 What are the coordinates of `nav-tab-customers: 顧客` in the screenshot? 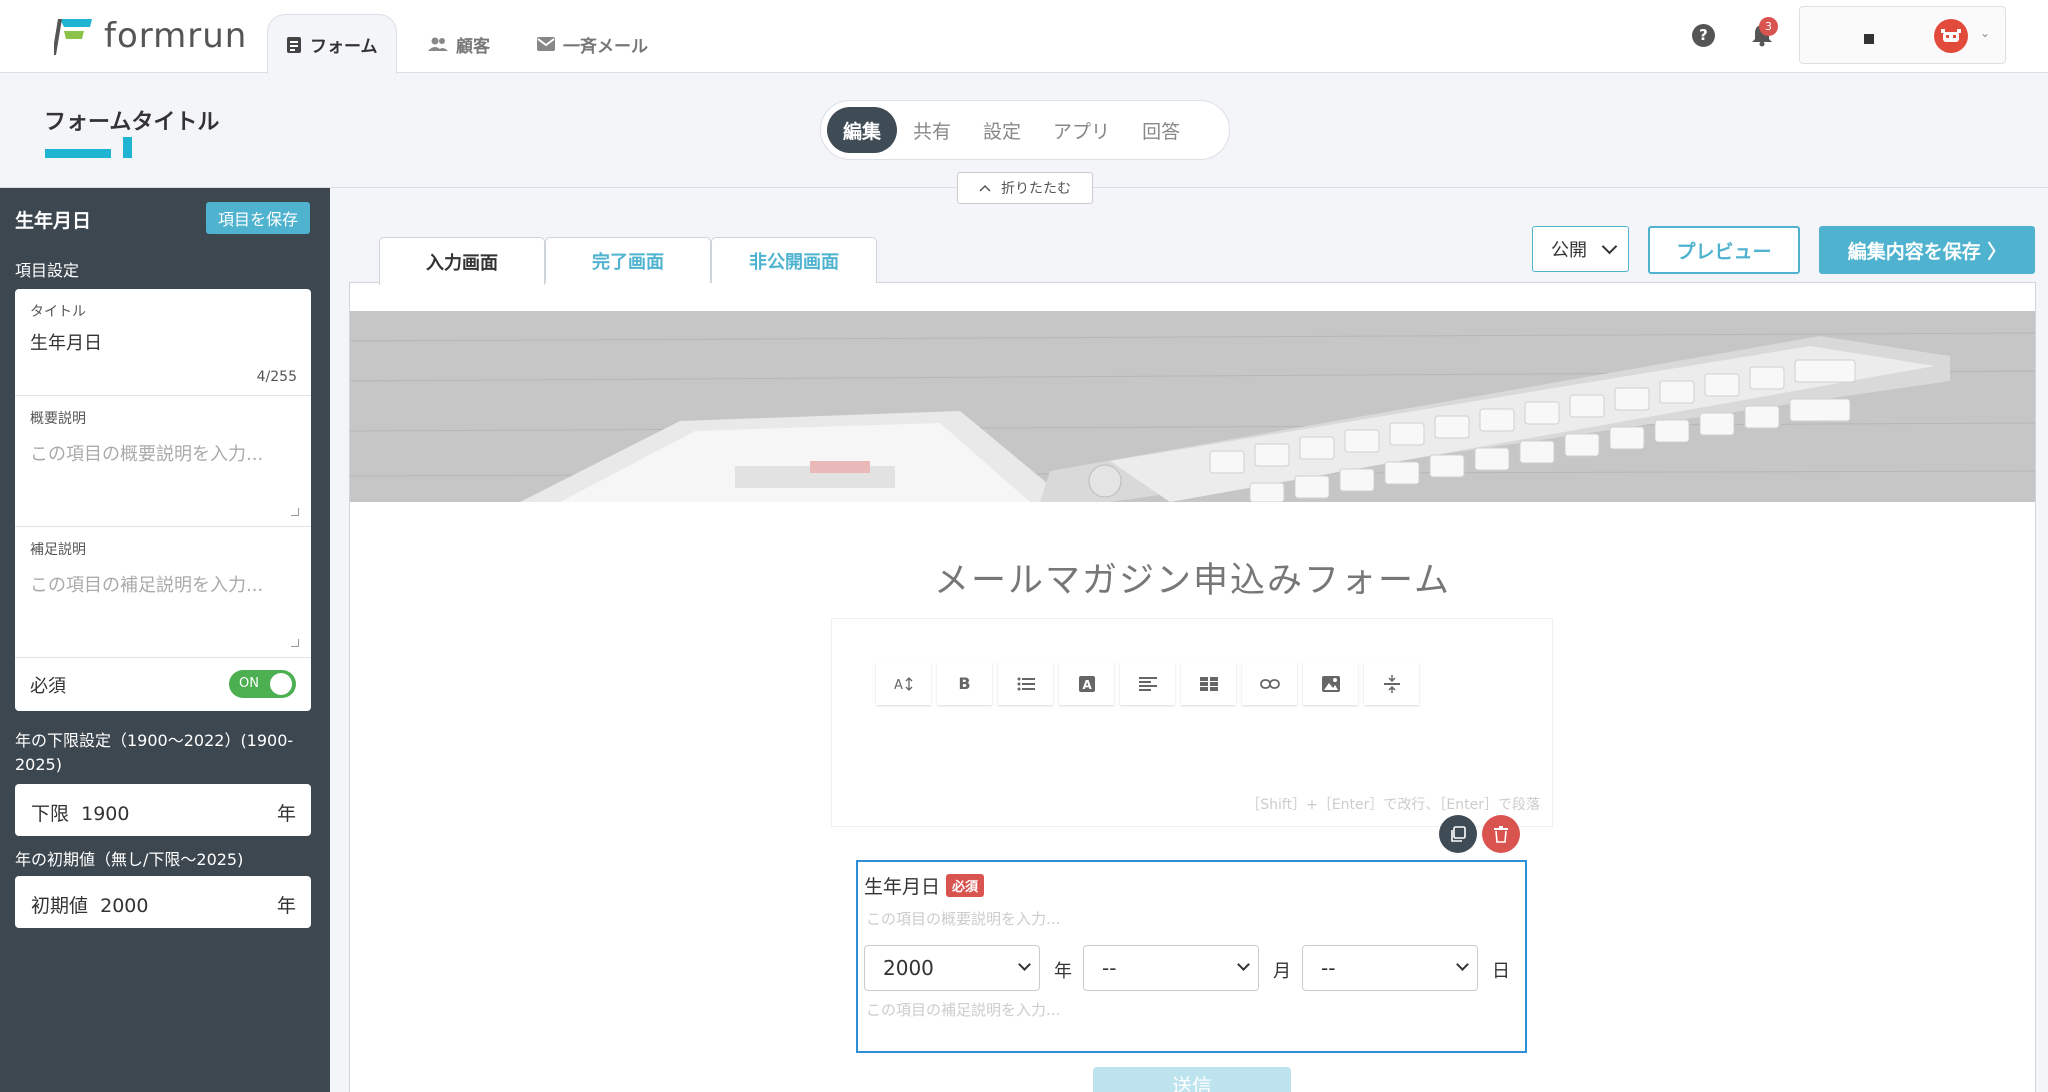 It's located at (459, 44).